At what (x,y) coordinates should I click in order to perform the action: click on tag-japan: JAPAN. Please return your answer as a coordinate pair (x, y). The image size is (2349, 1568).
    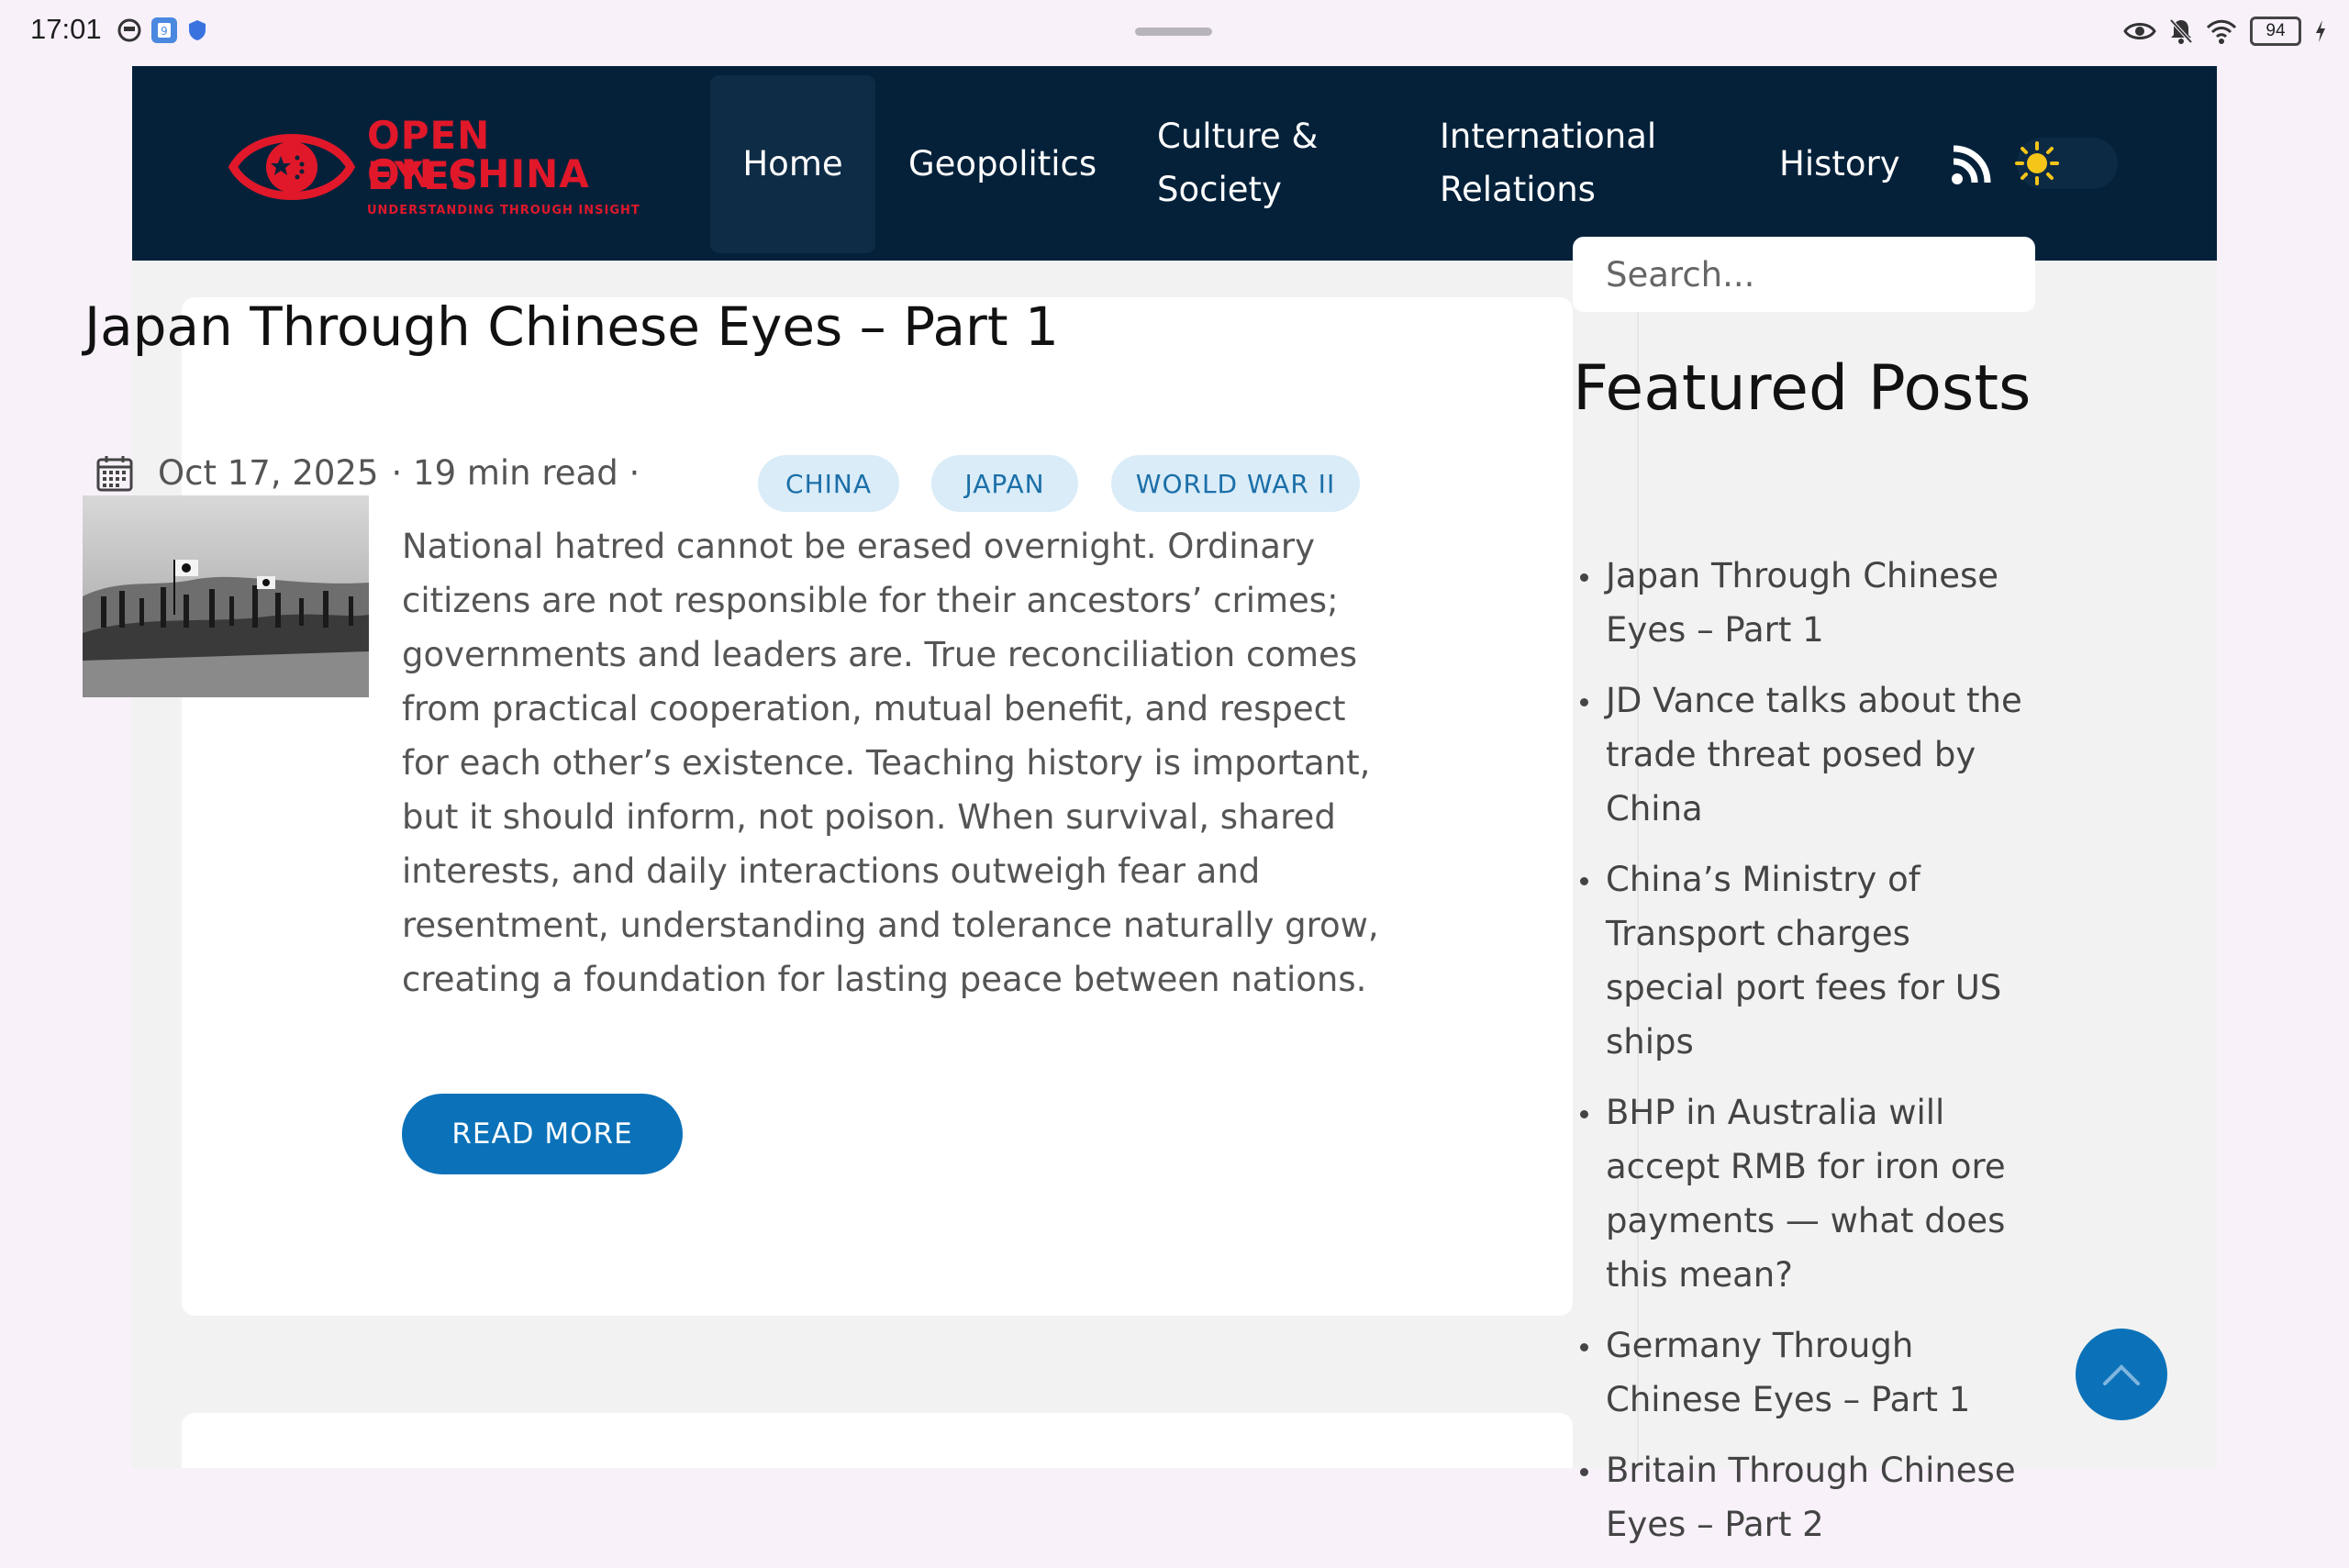
    Looking at the image, I should click on (1005, 484).